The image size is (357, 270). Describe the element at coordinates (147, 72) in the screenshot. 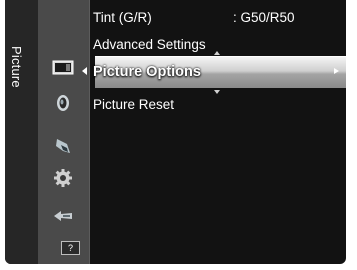

I see `menu-item-picture-options: Picture Options` at that location.